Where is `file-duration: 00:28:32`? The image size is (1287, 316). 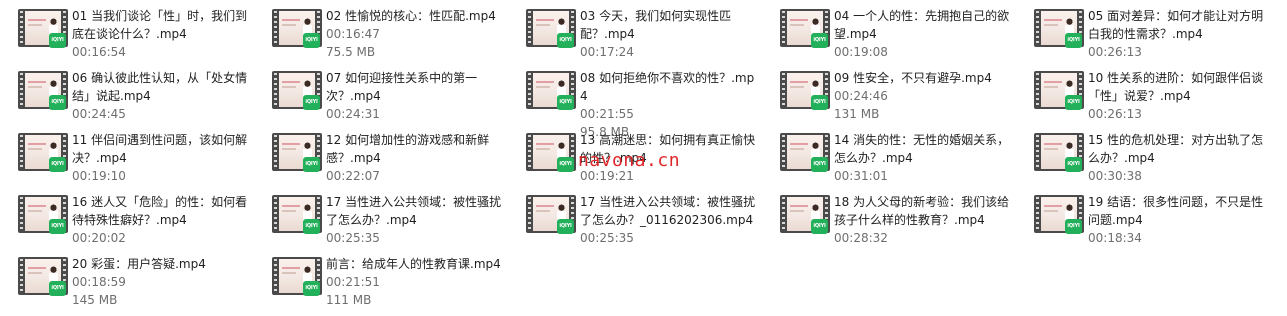
file-duration: 00:28:32 is located at coordinates (861, 238).